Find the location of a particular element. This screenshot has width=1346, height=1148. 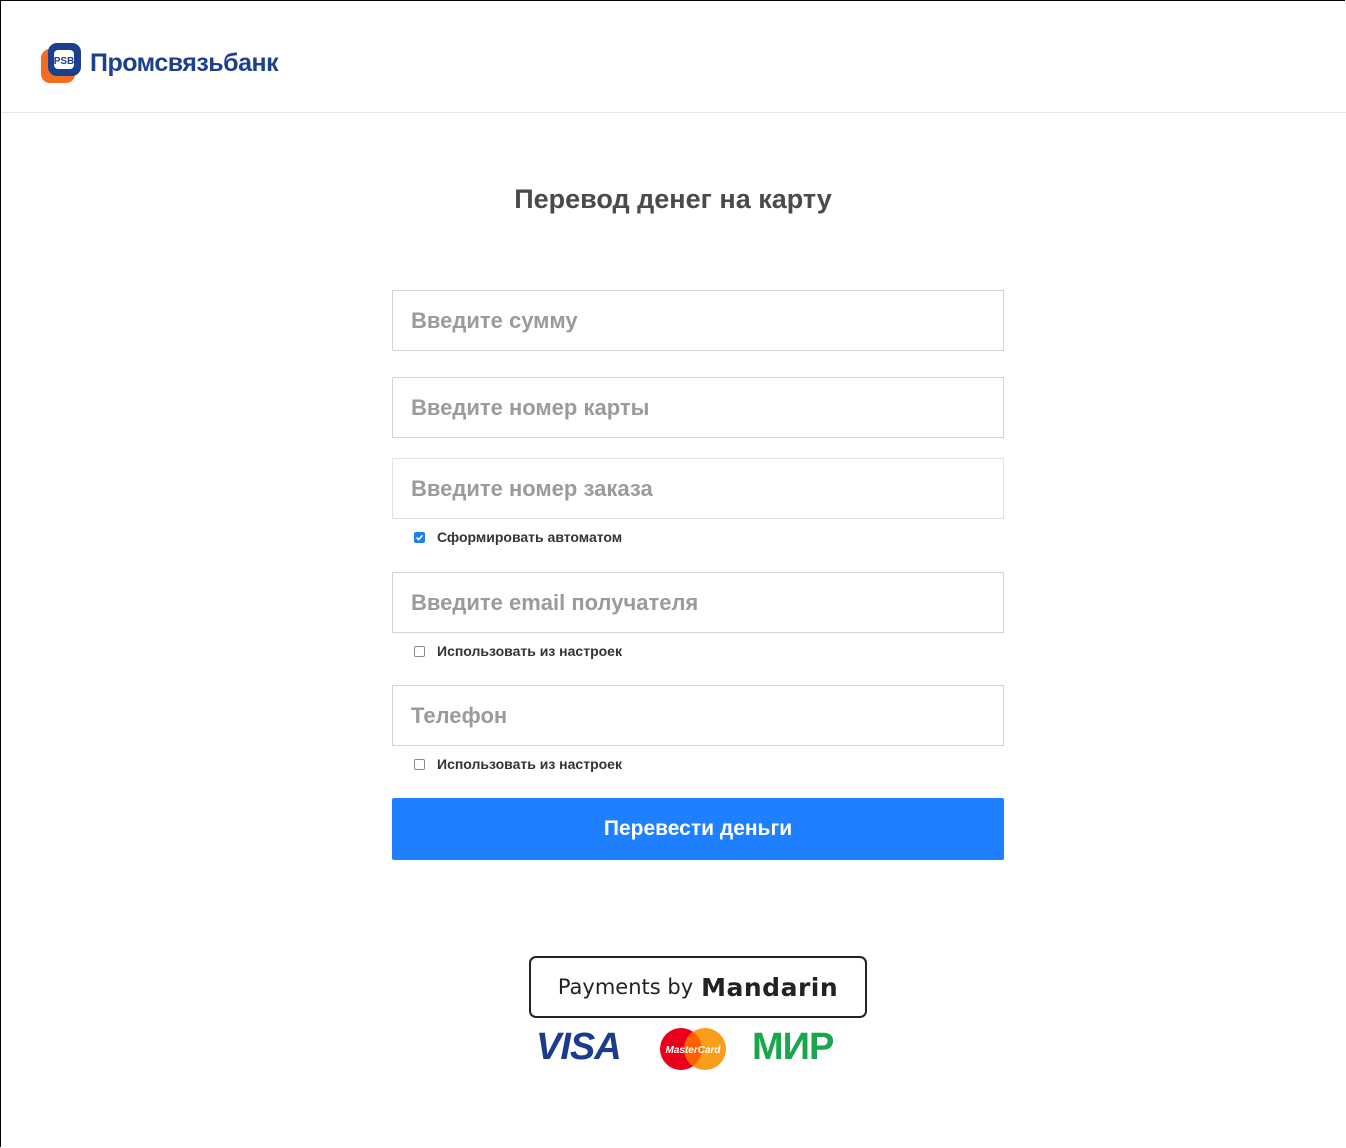

mastercard-label: MasterCard is located at coordinates (693, 1050).